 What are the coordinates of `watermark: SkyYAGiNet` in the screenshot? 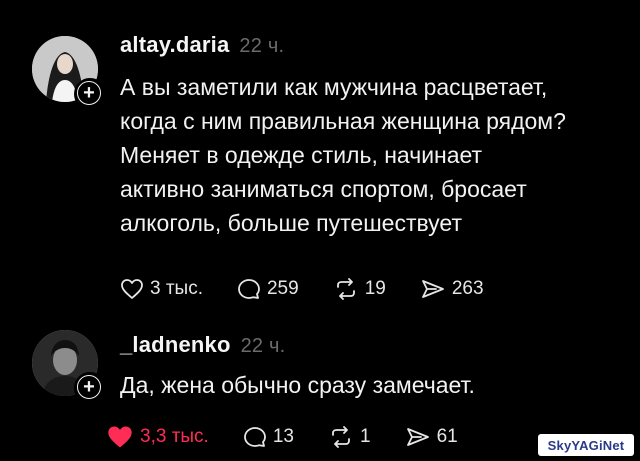 It's located at (586, 445).